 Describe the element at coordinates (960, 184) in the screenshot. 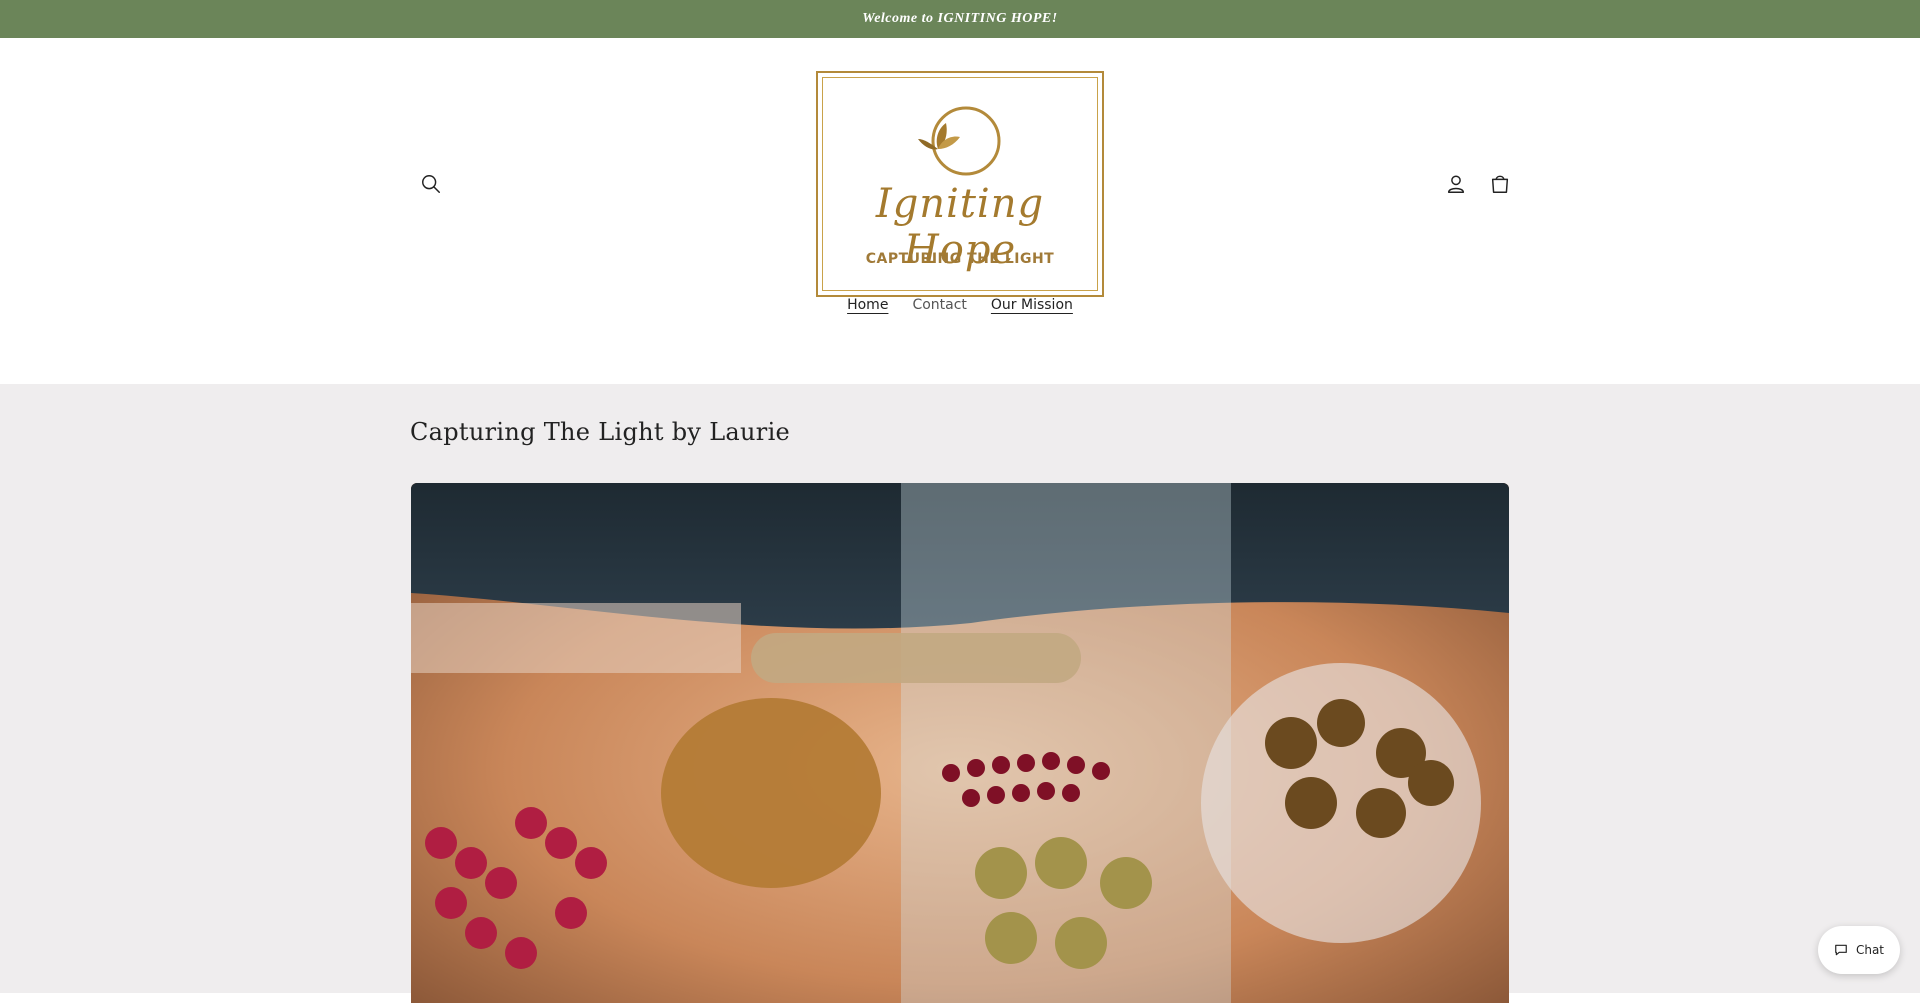

I see `site-logo: Igniting Hope CAPTURING THE LIGHT` at that location.